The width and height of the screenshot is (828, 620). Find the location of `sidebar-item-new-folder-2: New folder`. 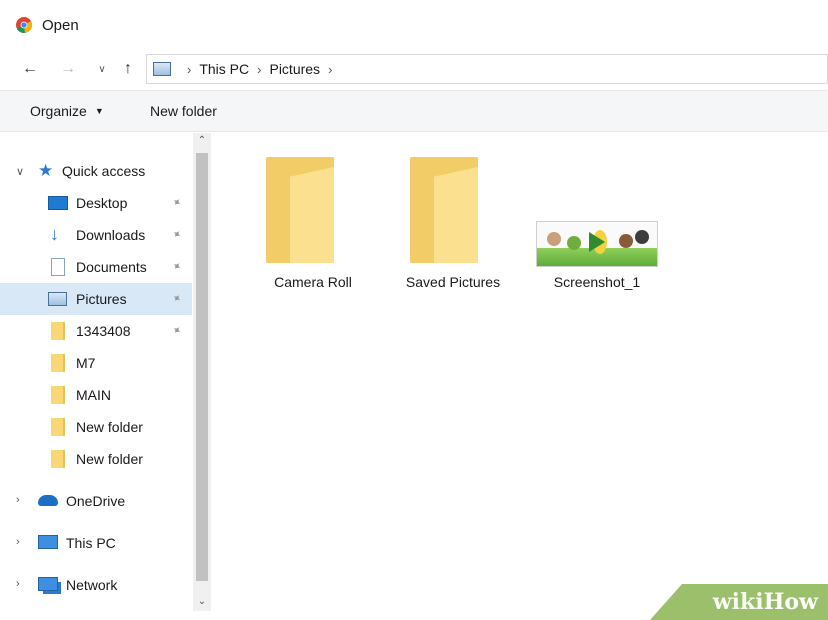

sidebar-item-new-folder-2: New folder is located at coordinates (96, 459).